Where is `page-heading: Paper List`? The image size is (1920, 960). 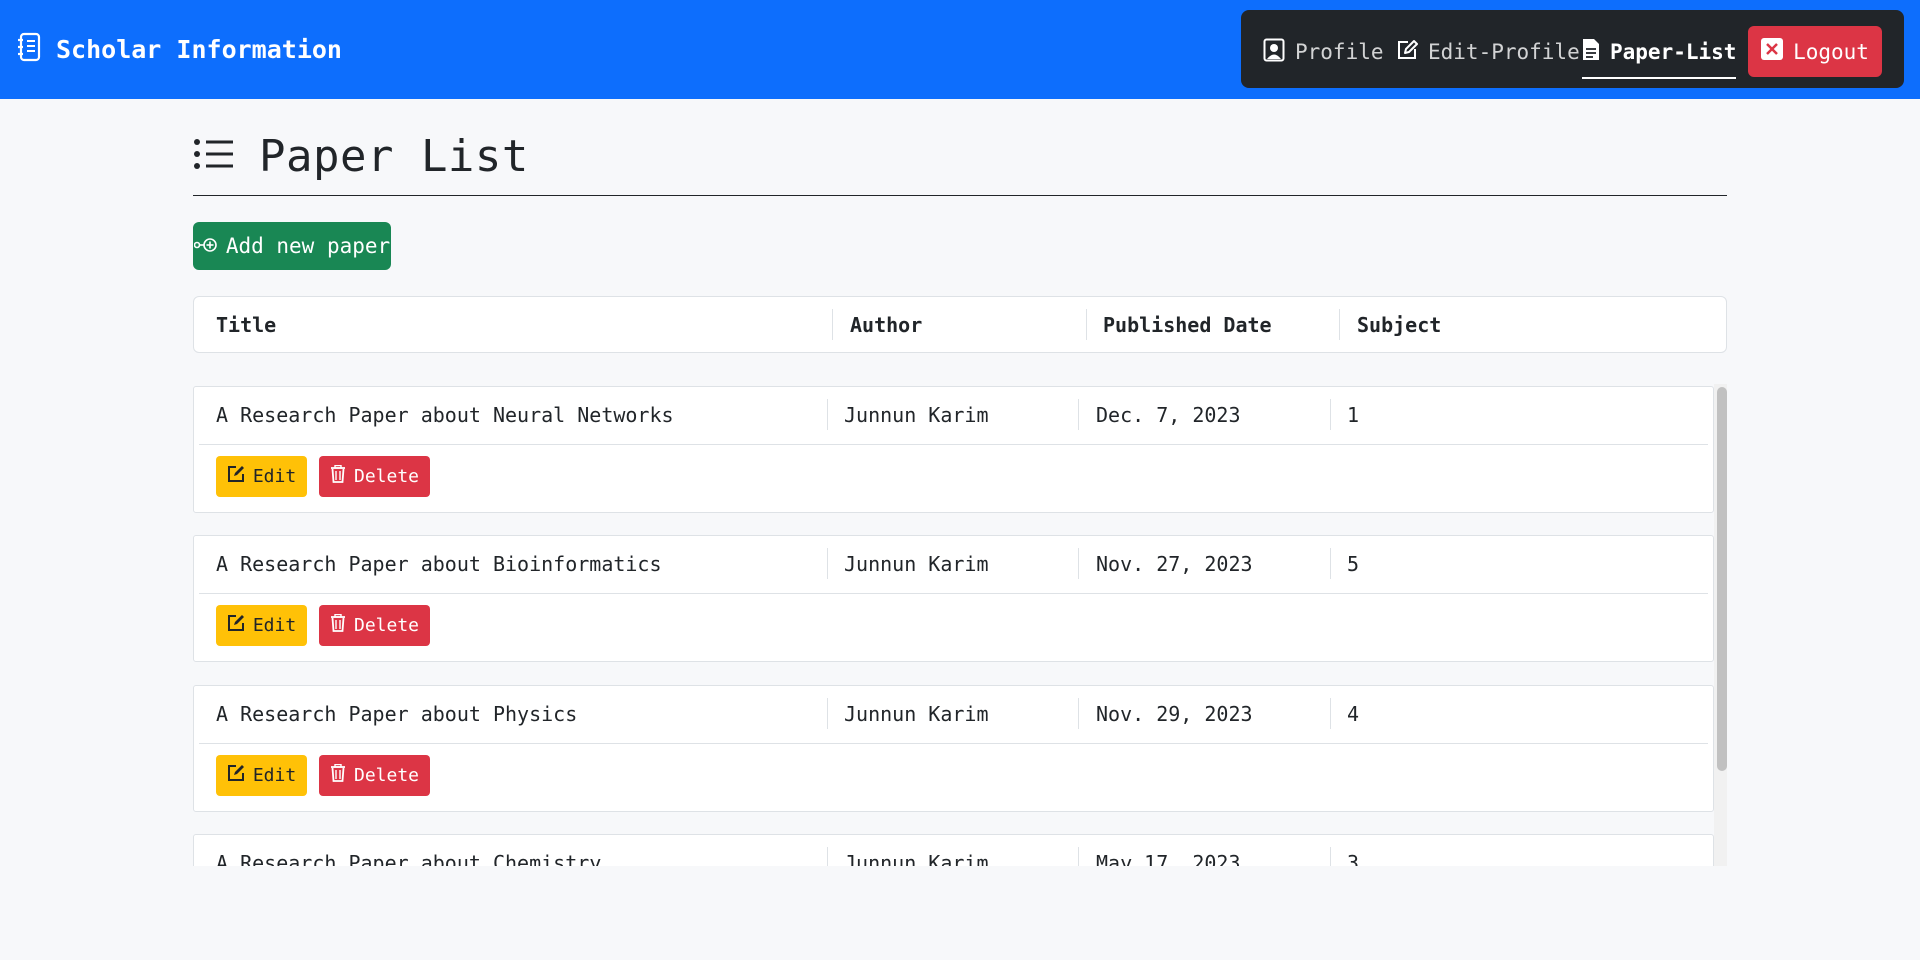 page-heading: Paper List is located at coordinates (361, 156).